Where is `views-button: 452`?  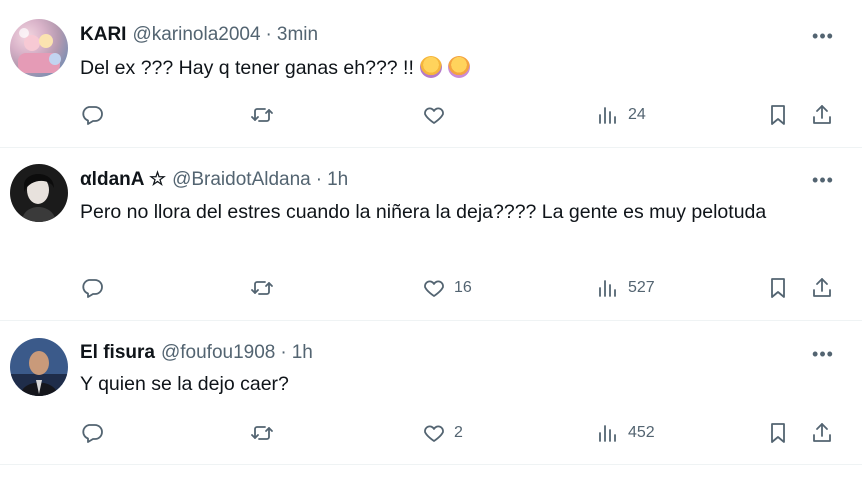 views-button: 452 is located at coordinates (625, 433).